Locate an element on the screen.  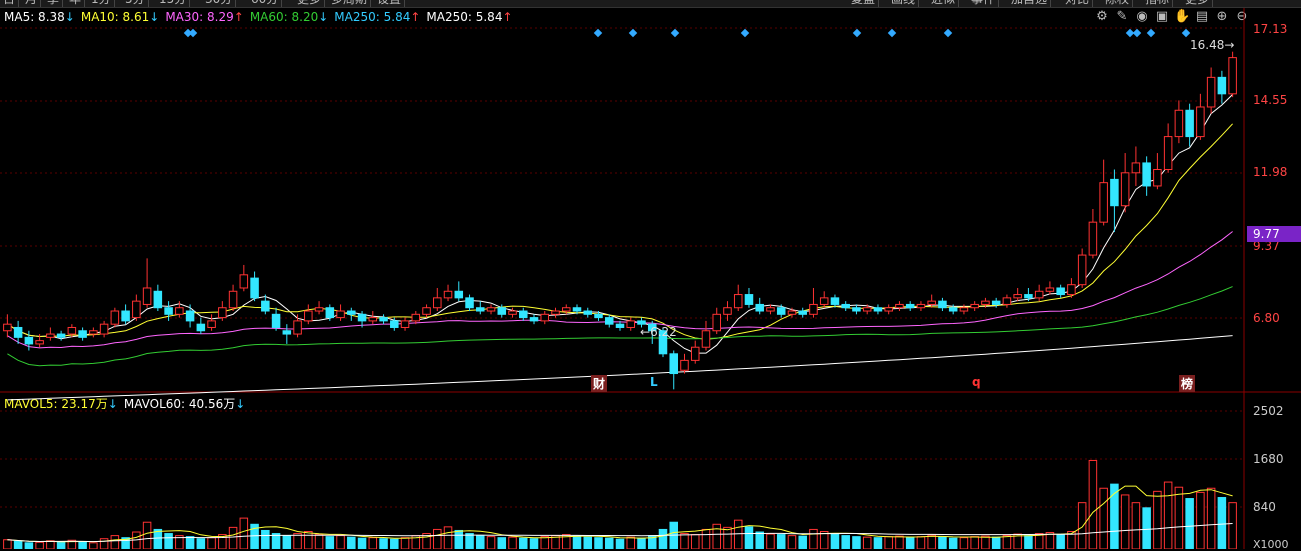
event-marker-list: 榜 is located at coordinates (1187, 383).